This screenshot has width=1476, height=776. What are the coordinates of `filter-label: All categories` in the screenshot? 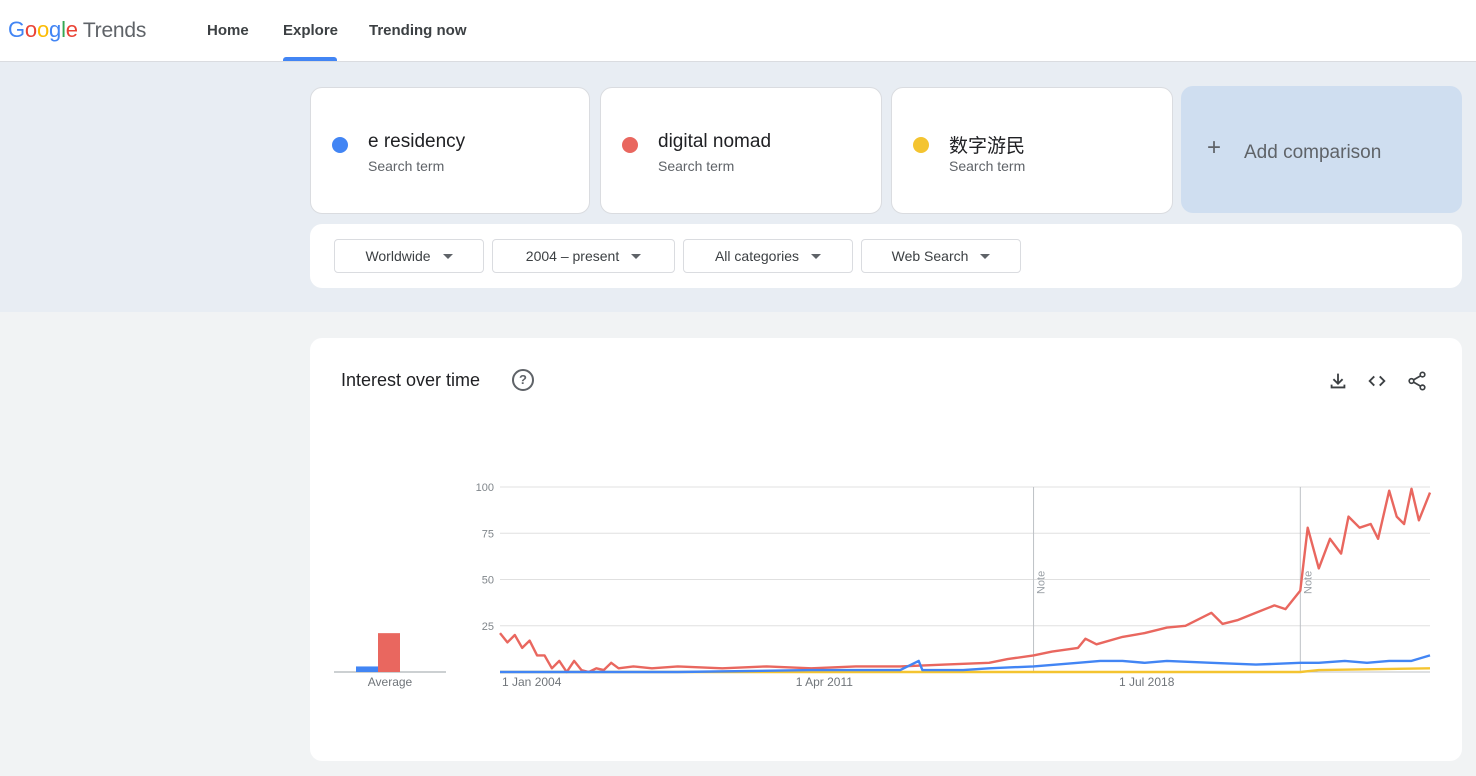 It's located at (757, 256).